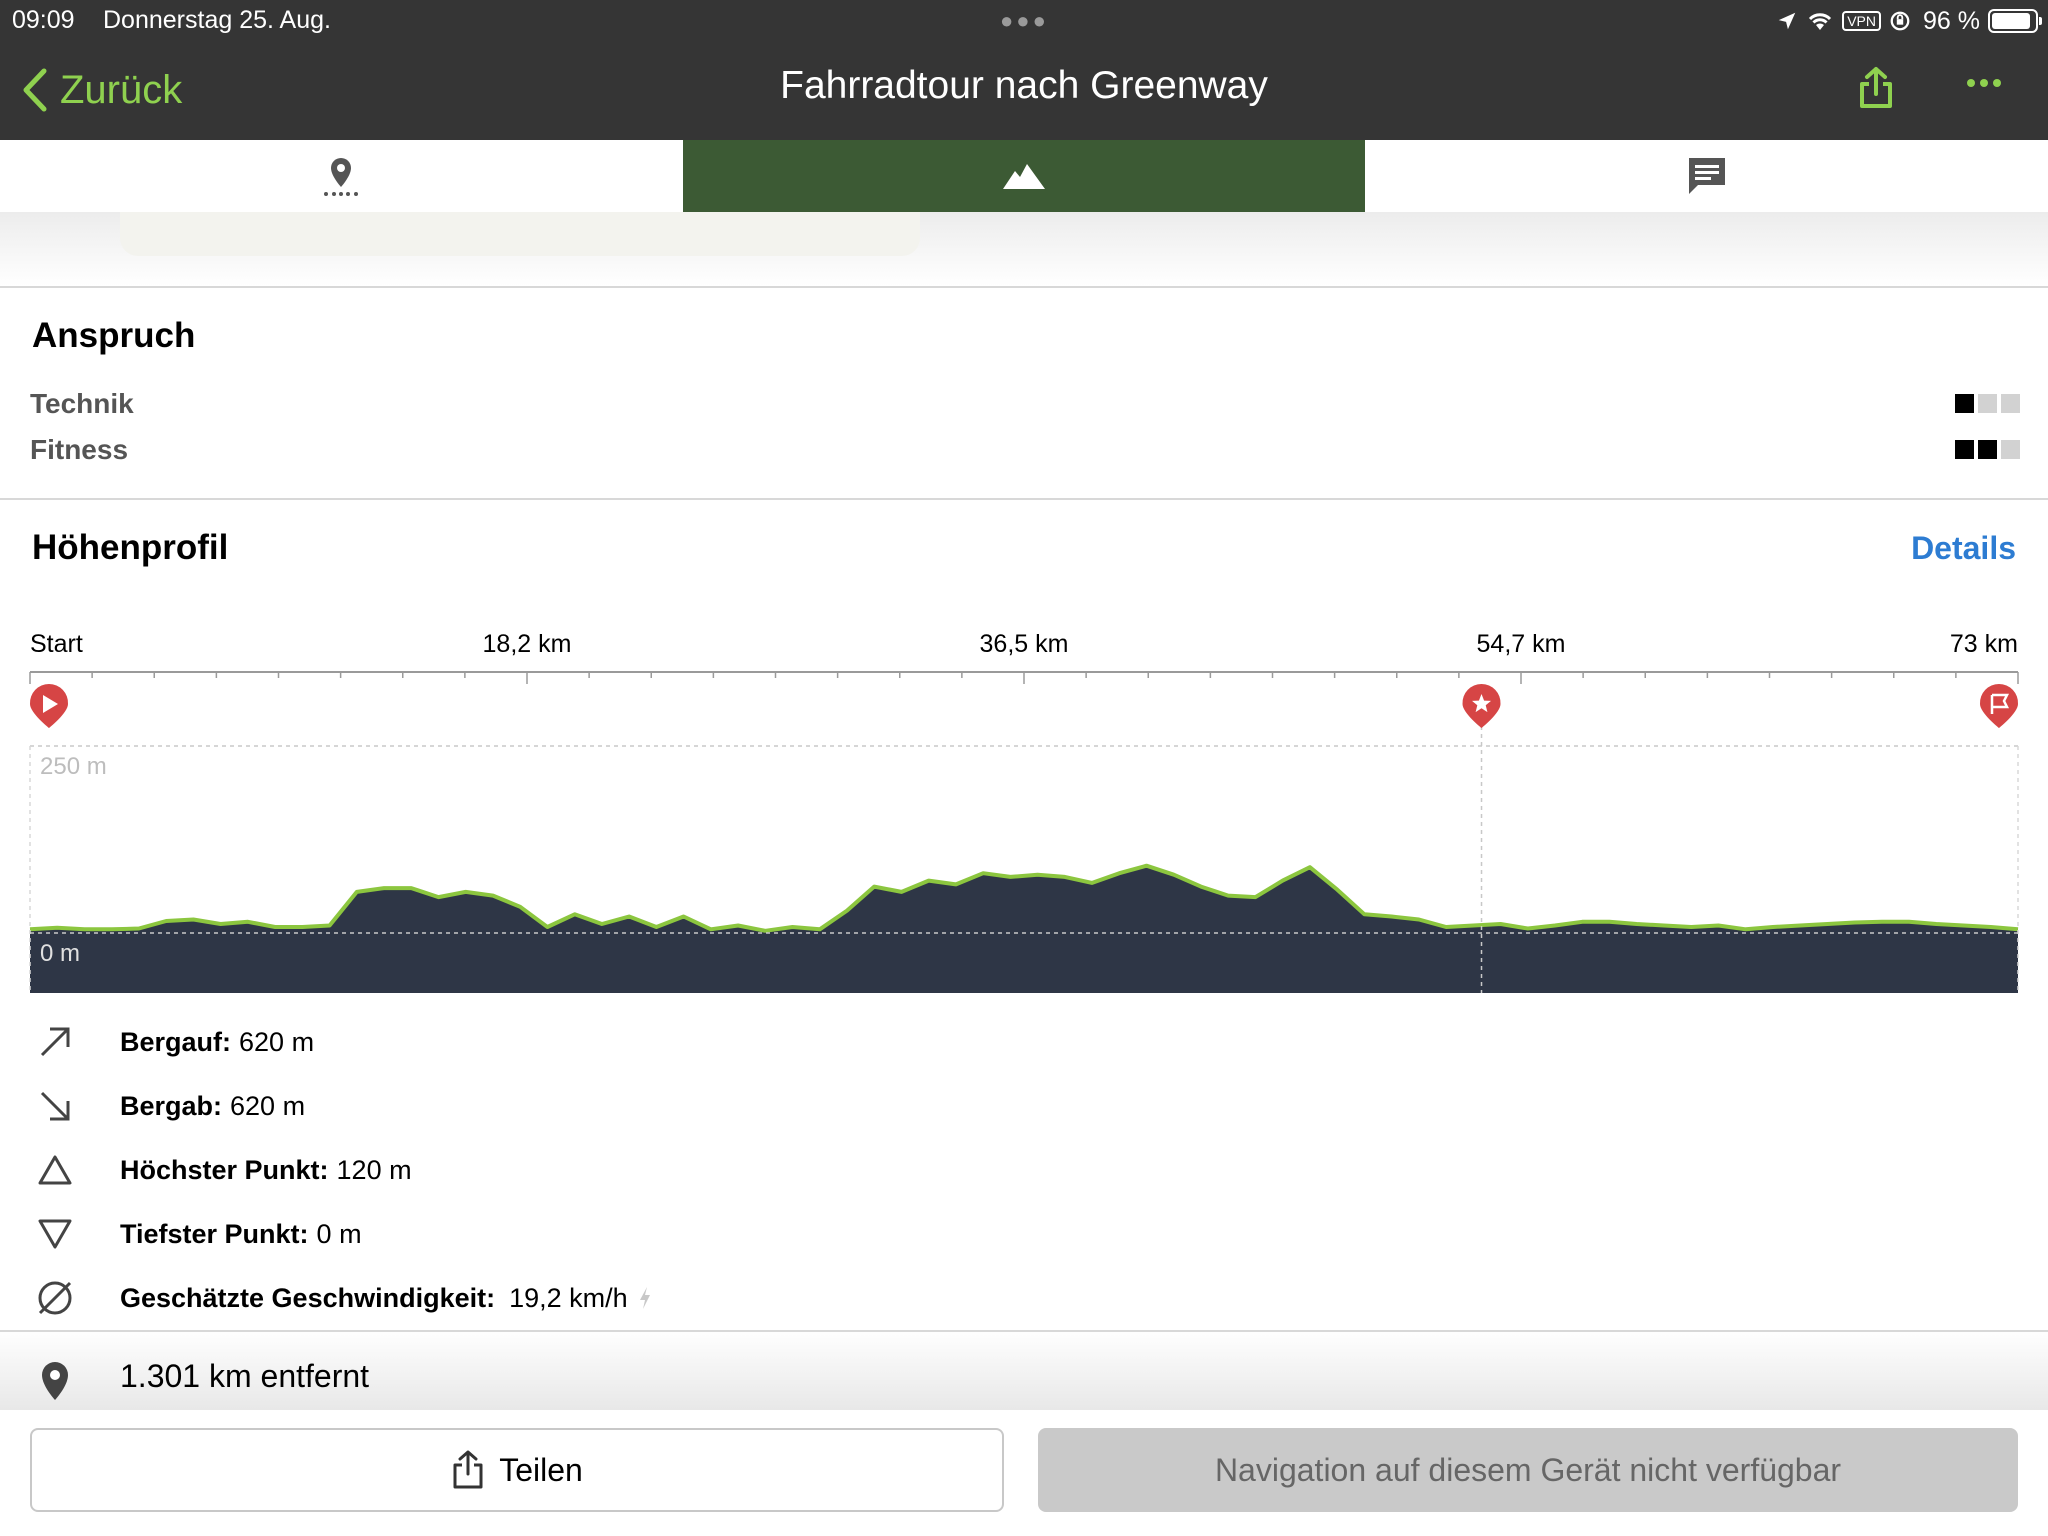  Describe the element at coordinates (339, 1233) in the screenshot. I see `stat-value: 0 m` at that location.